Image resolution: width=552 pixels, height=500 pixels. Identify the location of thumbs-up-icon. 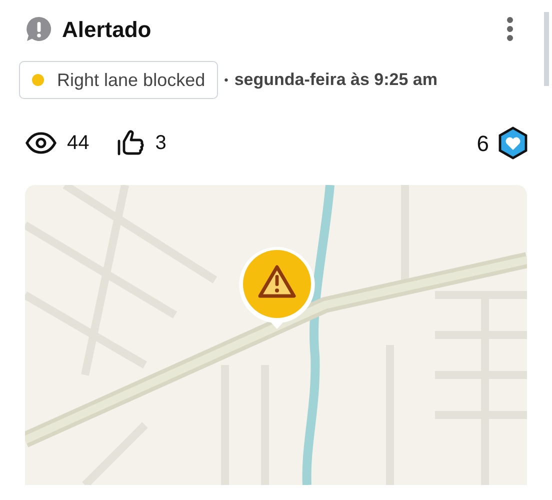
(131, 143).